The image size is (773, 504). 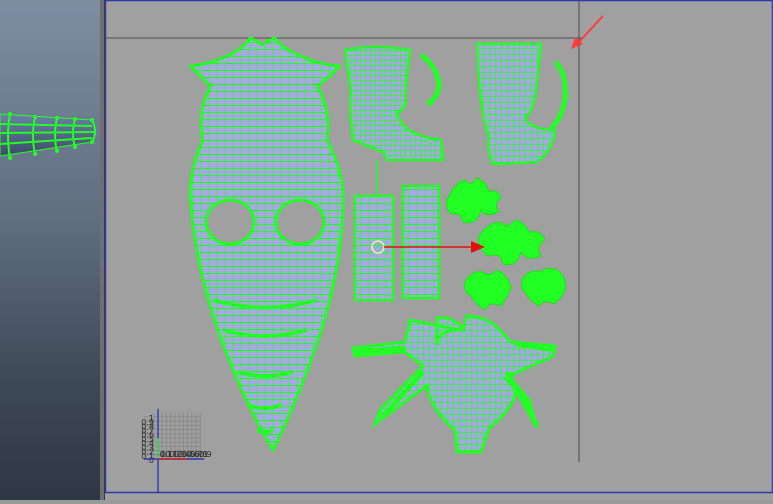 What do you see at coordinates (184, 454) in the screenshot?
I see `u-axis-ticks: -0.10 0.10.20.30.40.50.60.70.80.91` at bounding box center [184, 454].